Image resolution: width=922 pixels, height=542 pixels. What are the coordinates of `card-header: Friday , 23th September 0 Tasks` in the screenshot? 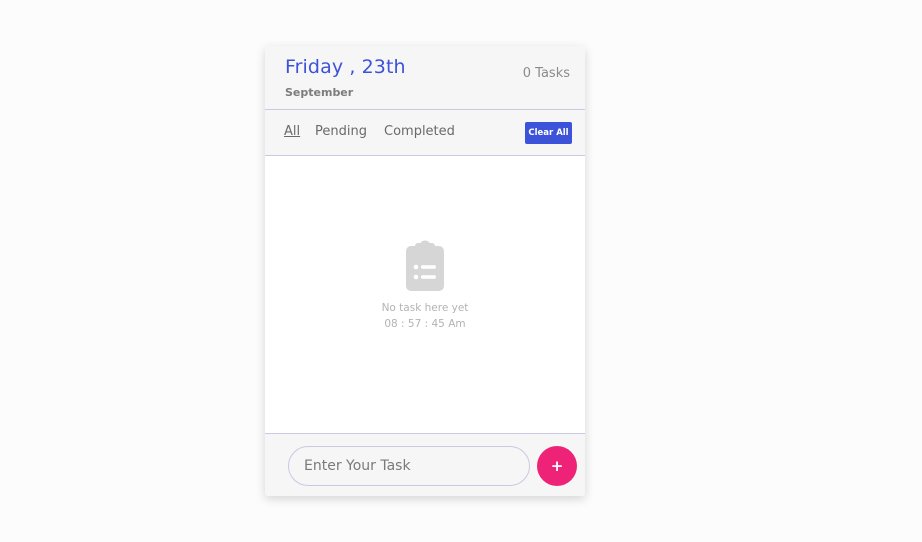 It's located at (425, 78).